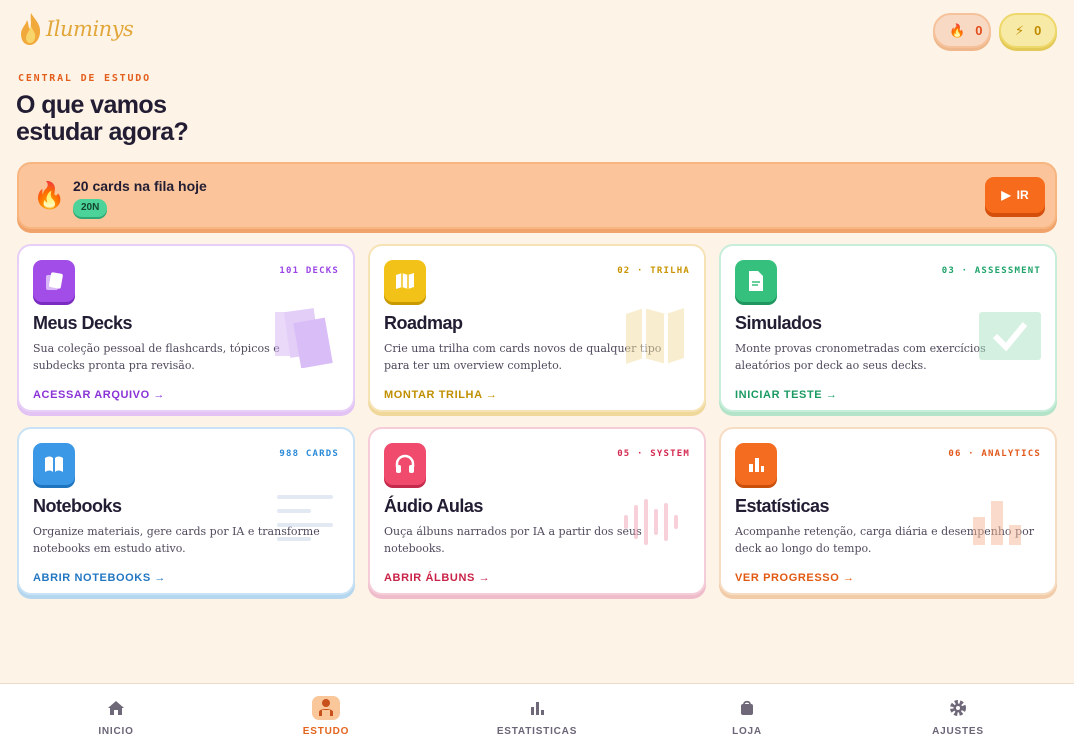  What do you see at coordinates (77, 506) in the screenshot?
I see `card-title: Notebooks` at bounding box center [77, 506].